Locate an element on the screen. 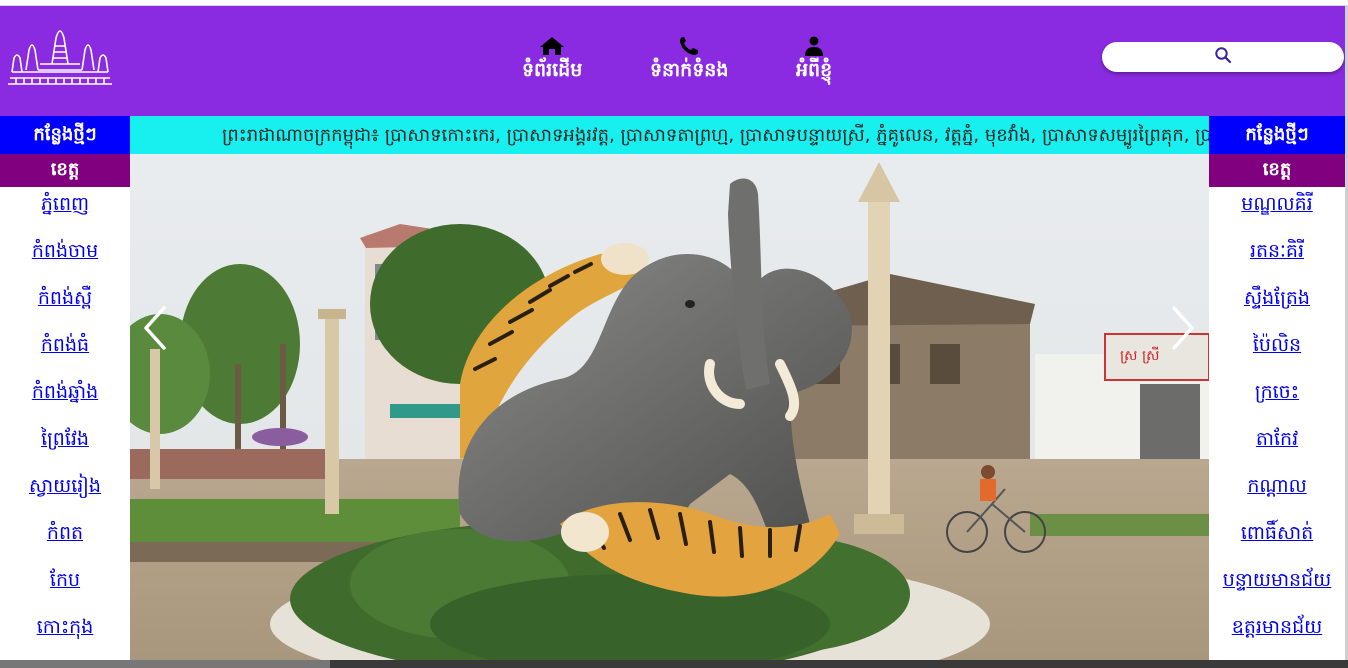 Image resolution: width=1348 pixels, height=668 pixels. province-link: មណ្ឌលគិរី is located at coordinates (1276, 204).